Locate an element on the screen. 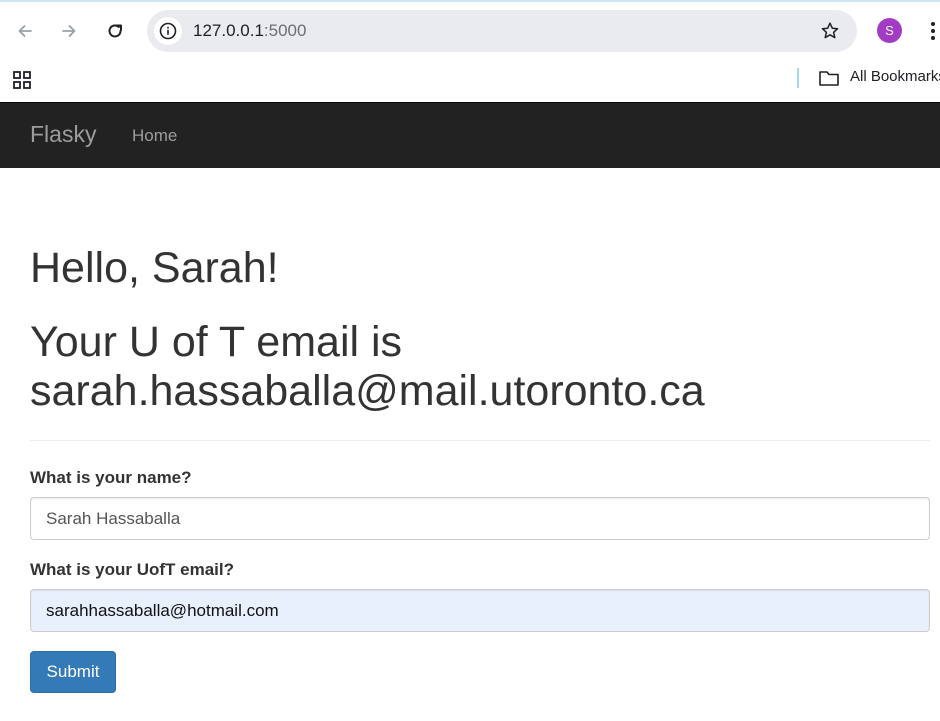 The width and height of the screenshot is (940, 721). folder-icon is located at coordinates (829, 78).